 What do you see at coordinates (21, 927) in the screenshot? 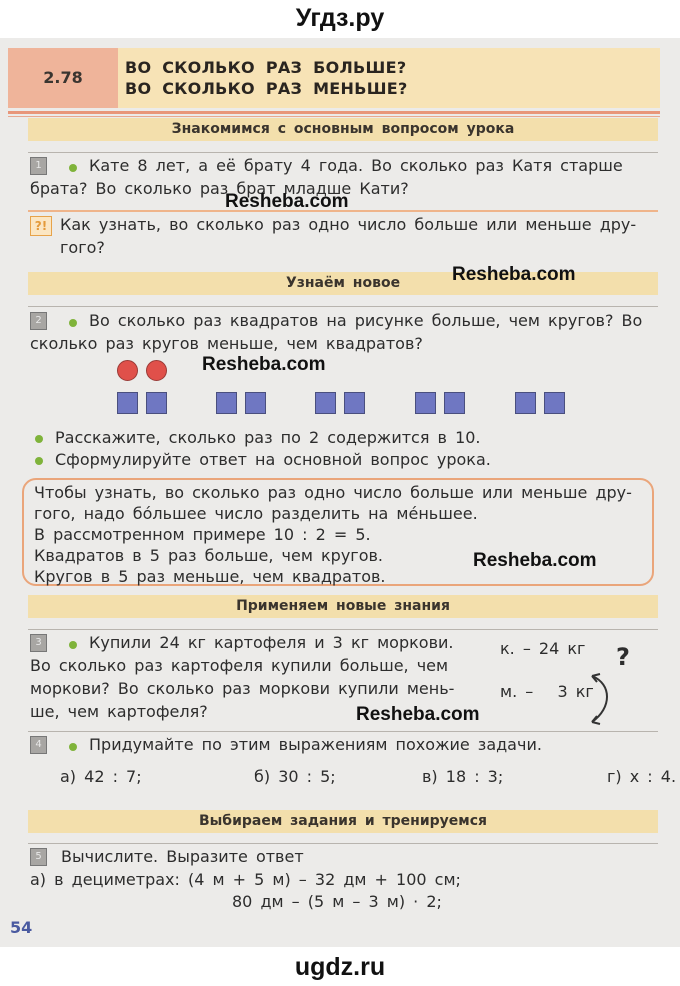
I see `page-number: 54` at bounding box center [21, 927].